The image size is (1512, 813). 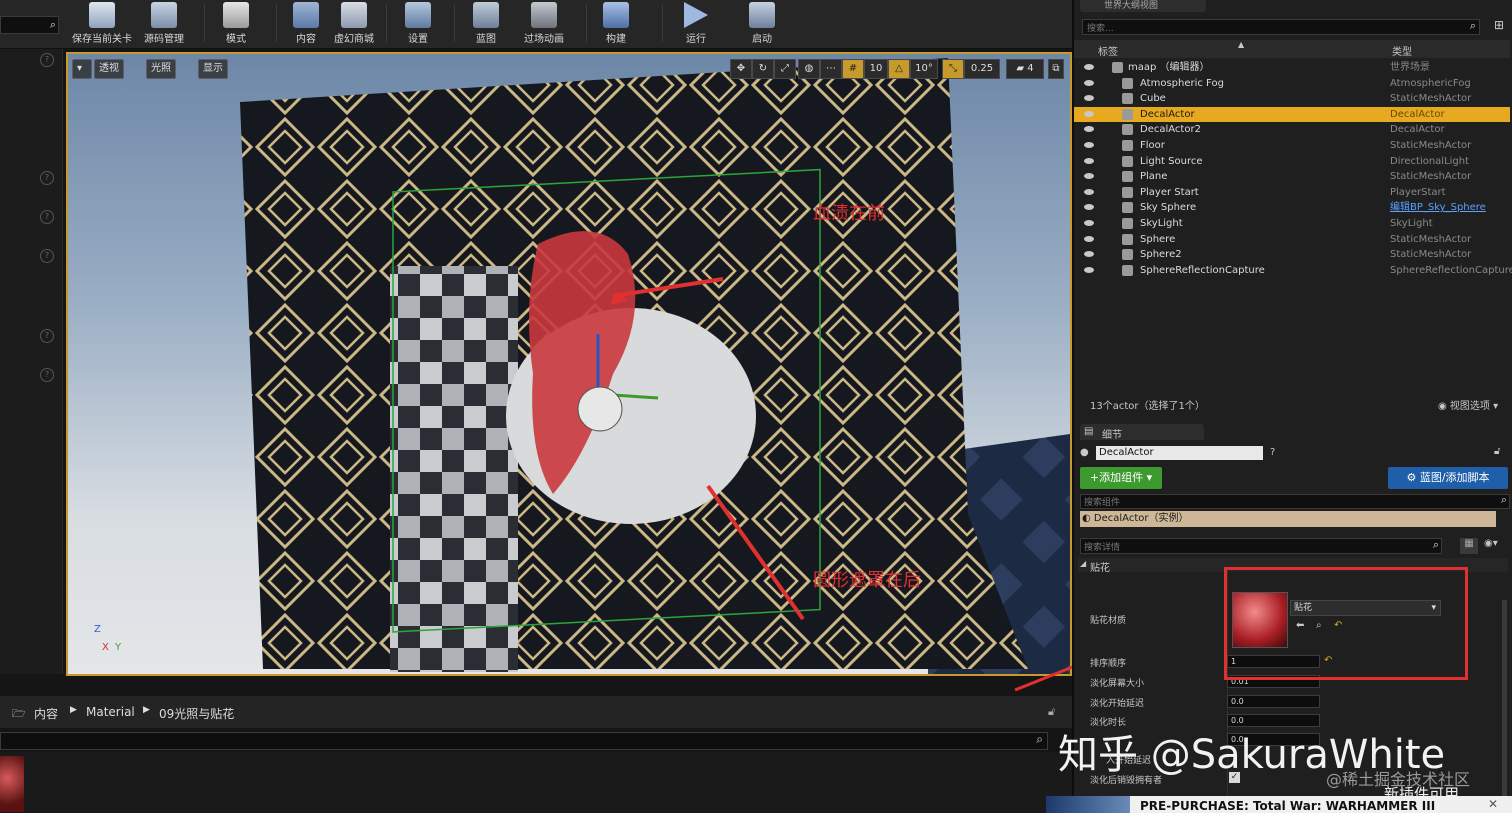 I want to click on left-search-box: ⌕, so click(x=29, y=25).